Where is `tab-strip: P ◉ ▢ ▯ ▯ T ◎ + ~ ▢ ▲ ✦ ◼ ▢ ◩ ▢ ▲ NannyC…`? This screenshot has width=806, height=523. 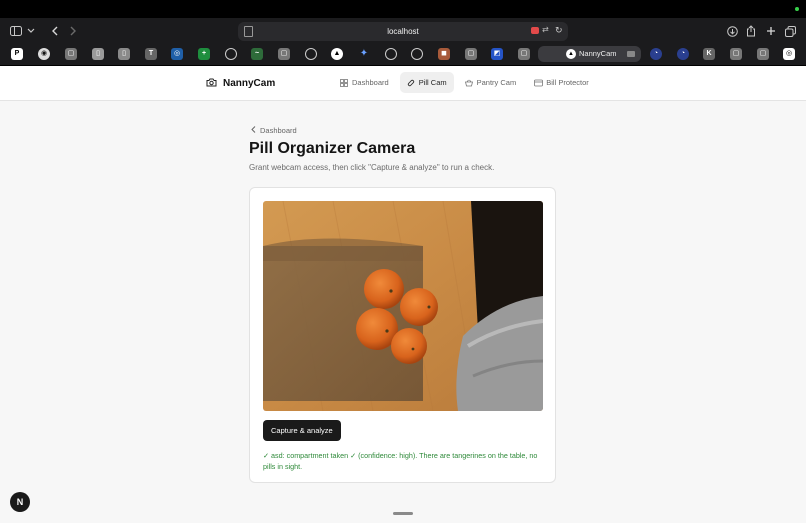
tab-strip: P ◉ ▢ ▯ ▯ T ◎ + ~ ▢ ▲ ✦ ◼ ▢ ◩ ▢ ▲ NannyC… is located at coordinates (403, 55).